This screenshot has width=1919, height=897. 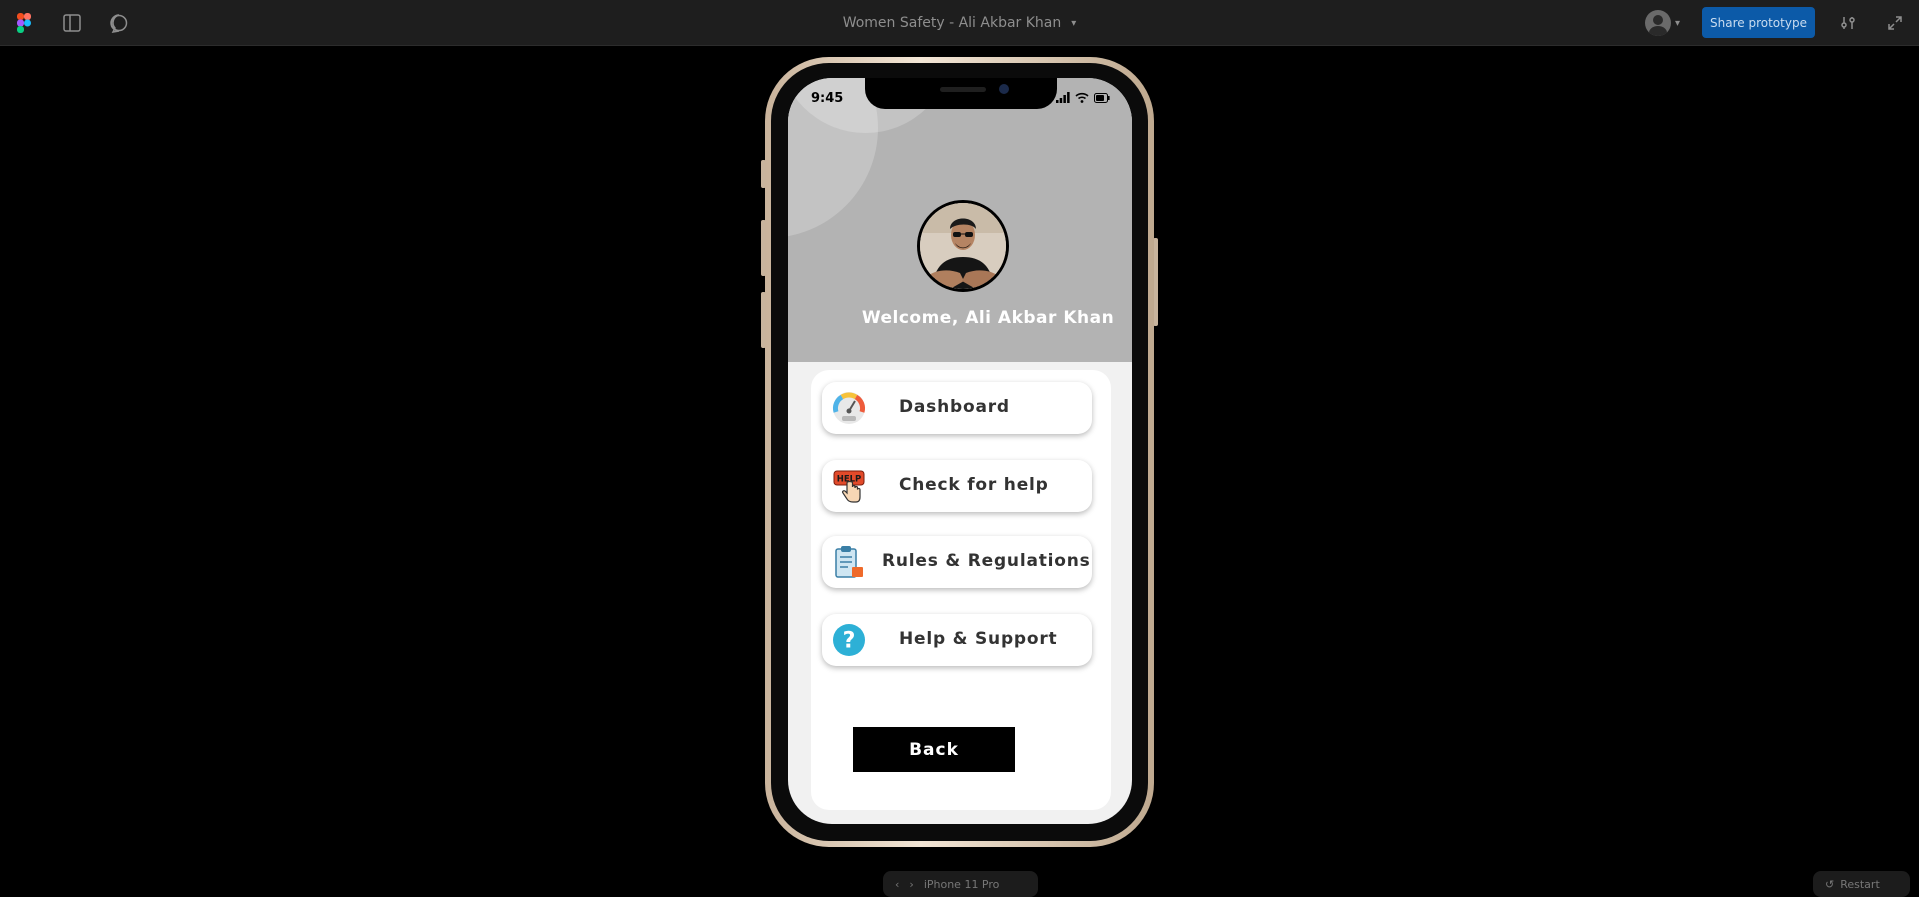 What do you see at coordinates (963, 89) in the screenshot?
I see `speaker` at bounding box center [963, 89].